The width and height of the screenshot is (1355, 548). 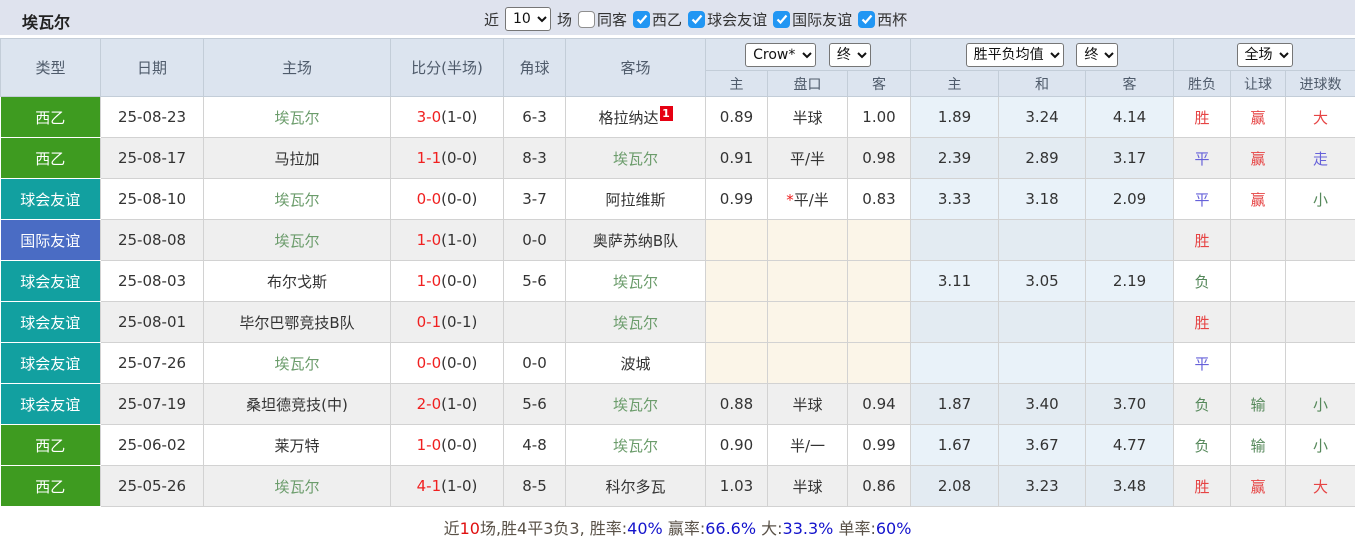 I want to click on result-goals: 大, so click(x=1320, y=486).